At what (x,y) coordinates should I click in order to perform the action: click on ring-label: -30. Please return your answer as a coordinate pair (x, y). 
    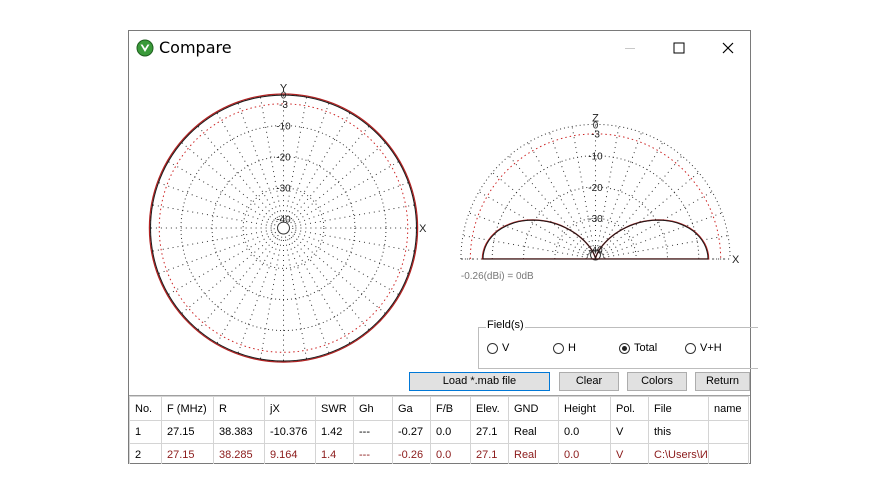
    Looking at the image, I should click on (595, 219).